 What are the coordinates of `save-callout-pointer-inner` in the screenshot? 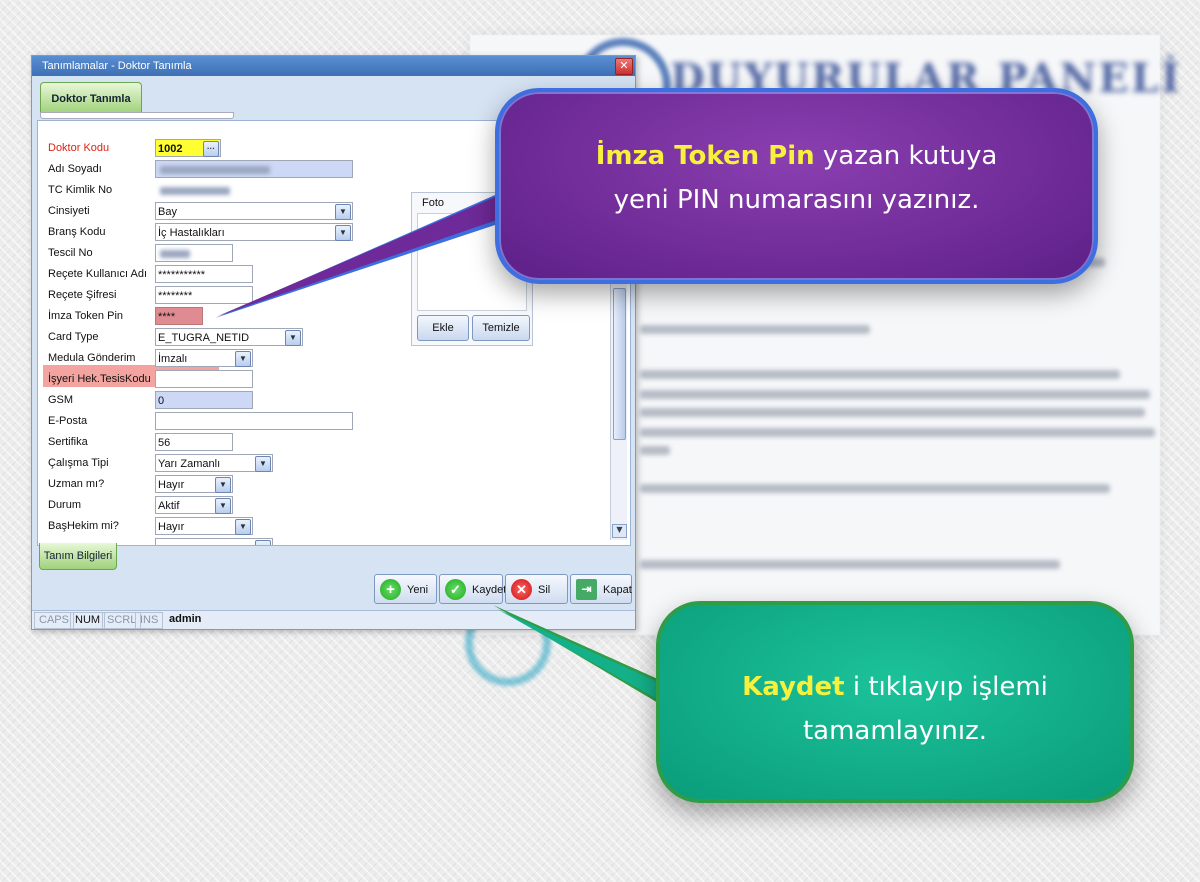 It's located at (582, 657).